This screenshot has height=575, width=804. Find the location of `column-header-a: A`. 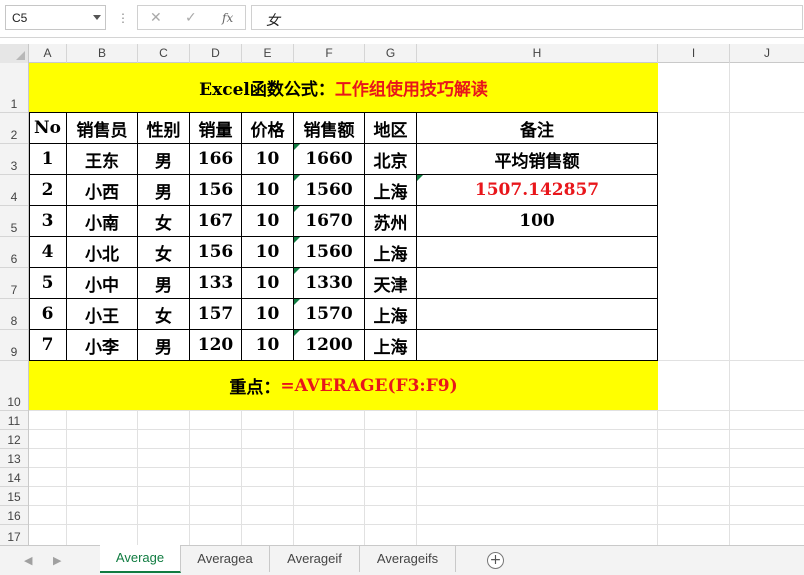

column-header-a: A is located at coordinates (48, 53).